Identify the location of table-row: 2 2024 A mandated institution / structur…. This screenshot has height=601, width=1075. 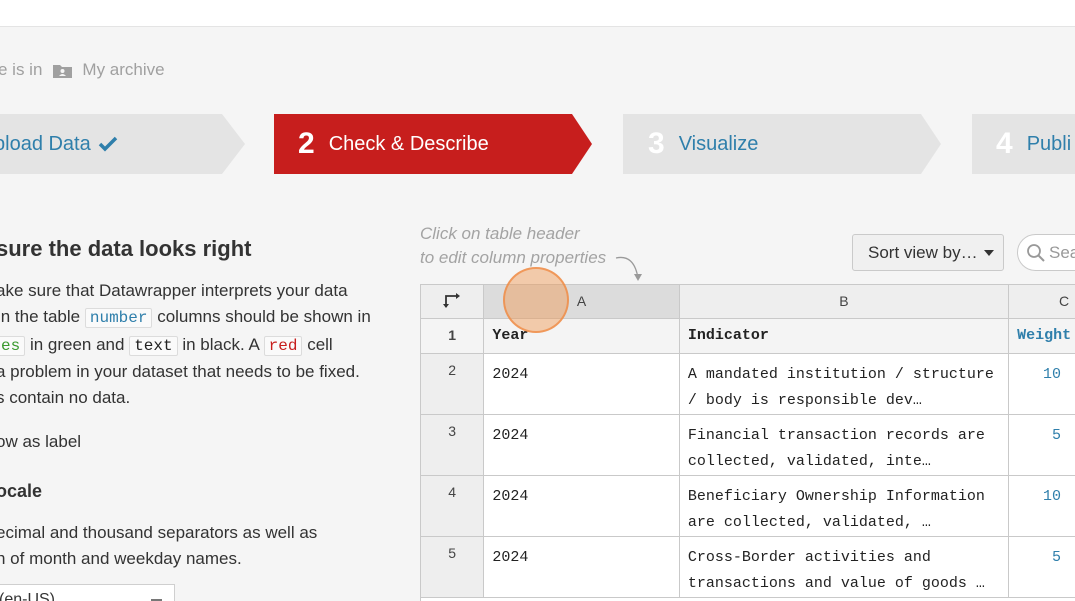
(748, 384).